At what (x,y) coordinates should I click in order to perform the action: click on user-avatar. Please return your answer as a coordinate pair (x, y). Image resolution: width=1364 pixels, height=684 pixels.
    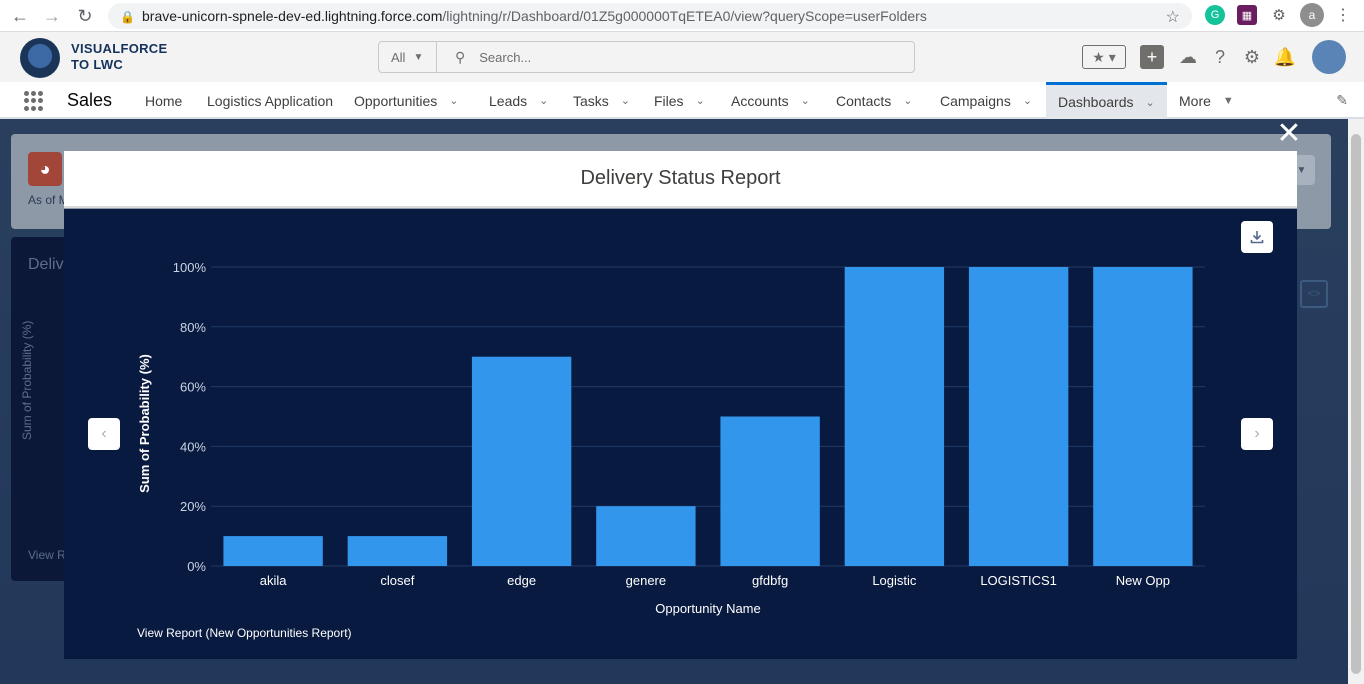
    Looking at the image, I should click on (1329, 57).